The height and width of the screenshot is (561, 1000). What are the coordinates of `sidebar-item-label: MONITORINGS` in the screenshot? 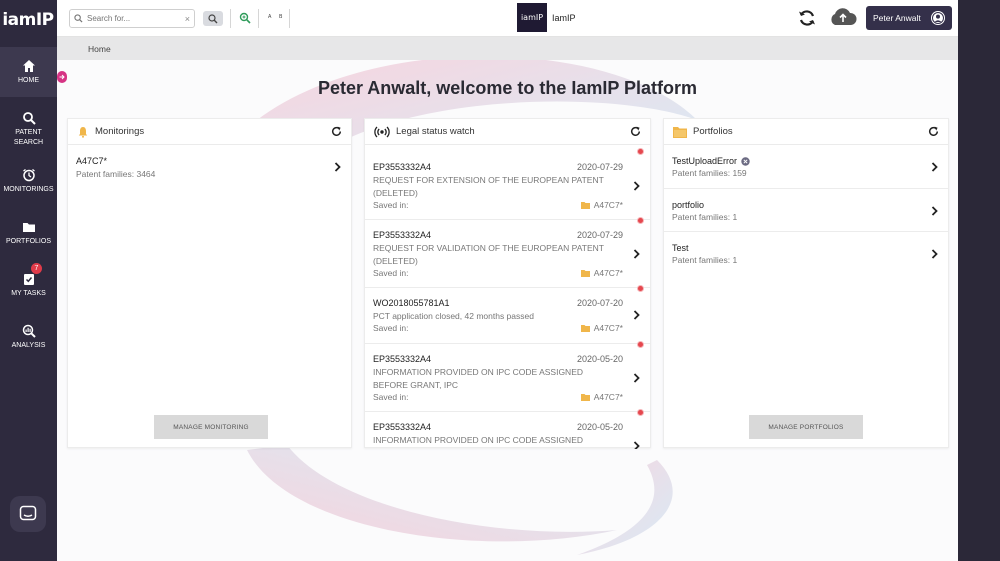 It's located at (28, 189).